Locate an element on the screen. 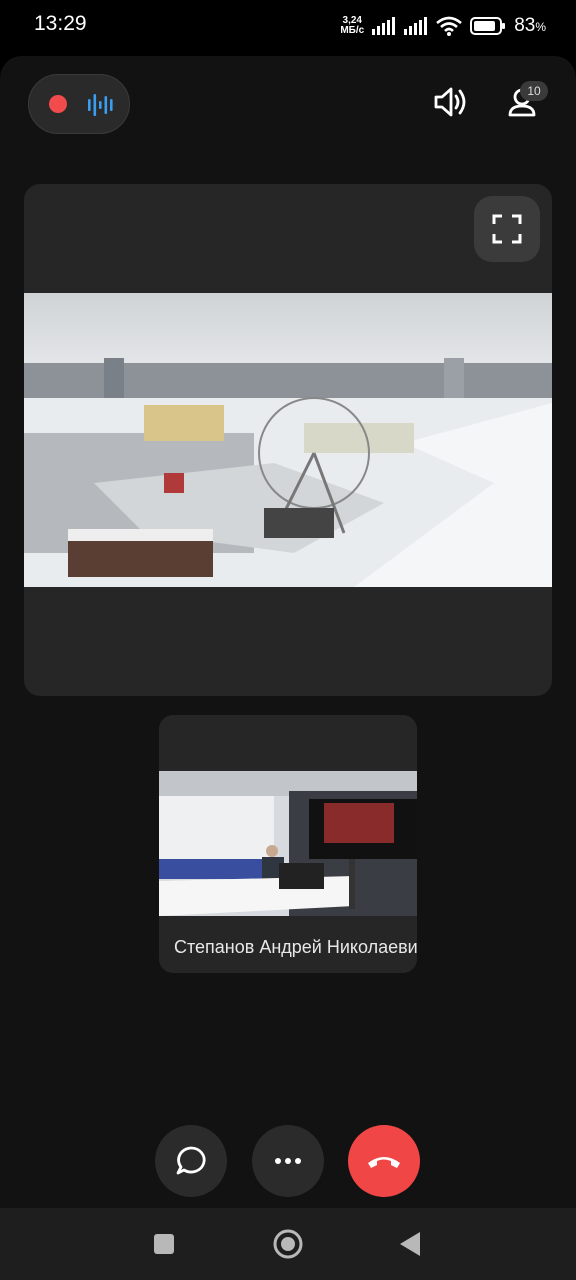 This screenshot has width=576, height=1280. back-icon is located at coordinates (410, 1244).